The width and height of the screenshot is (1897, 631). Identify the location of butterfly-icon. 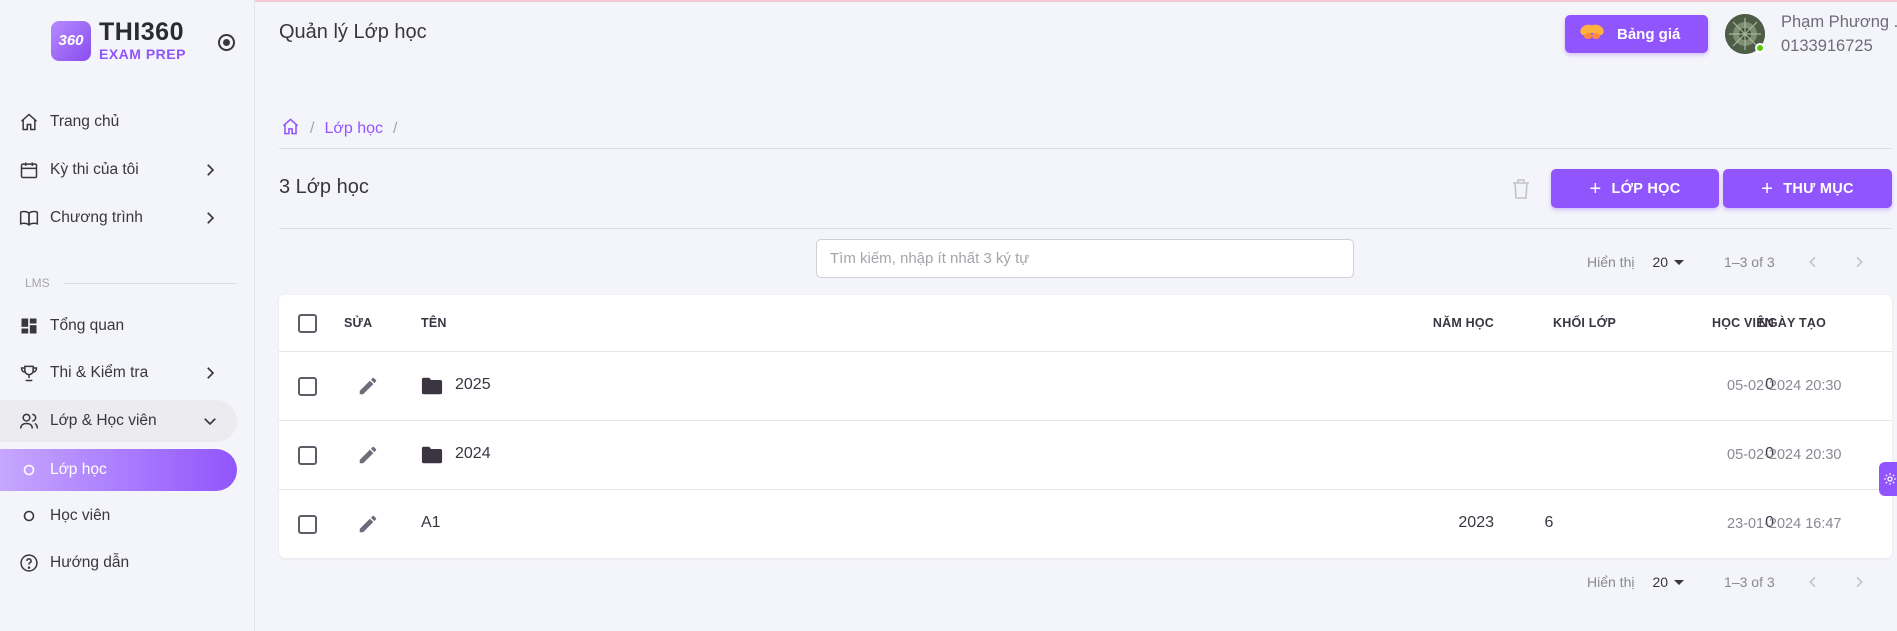
(1592, 34).